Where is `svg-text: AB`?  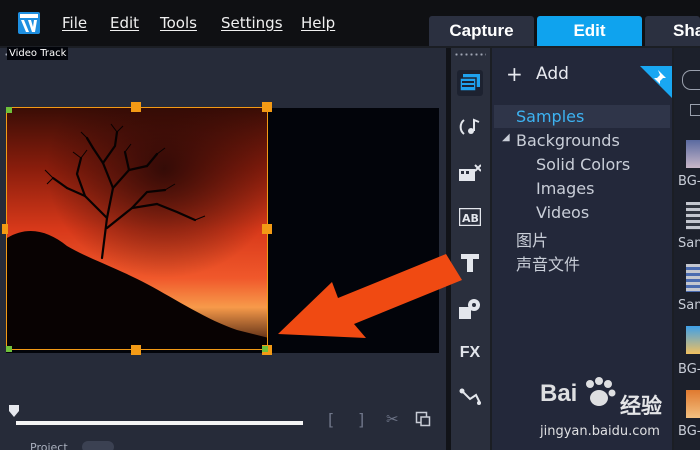
svg-text: AB is located at coordinates (470, 218).